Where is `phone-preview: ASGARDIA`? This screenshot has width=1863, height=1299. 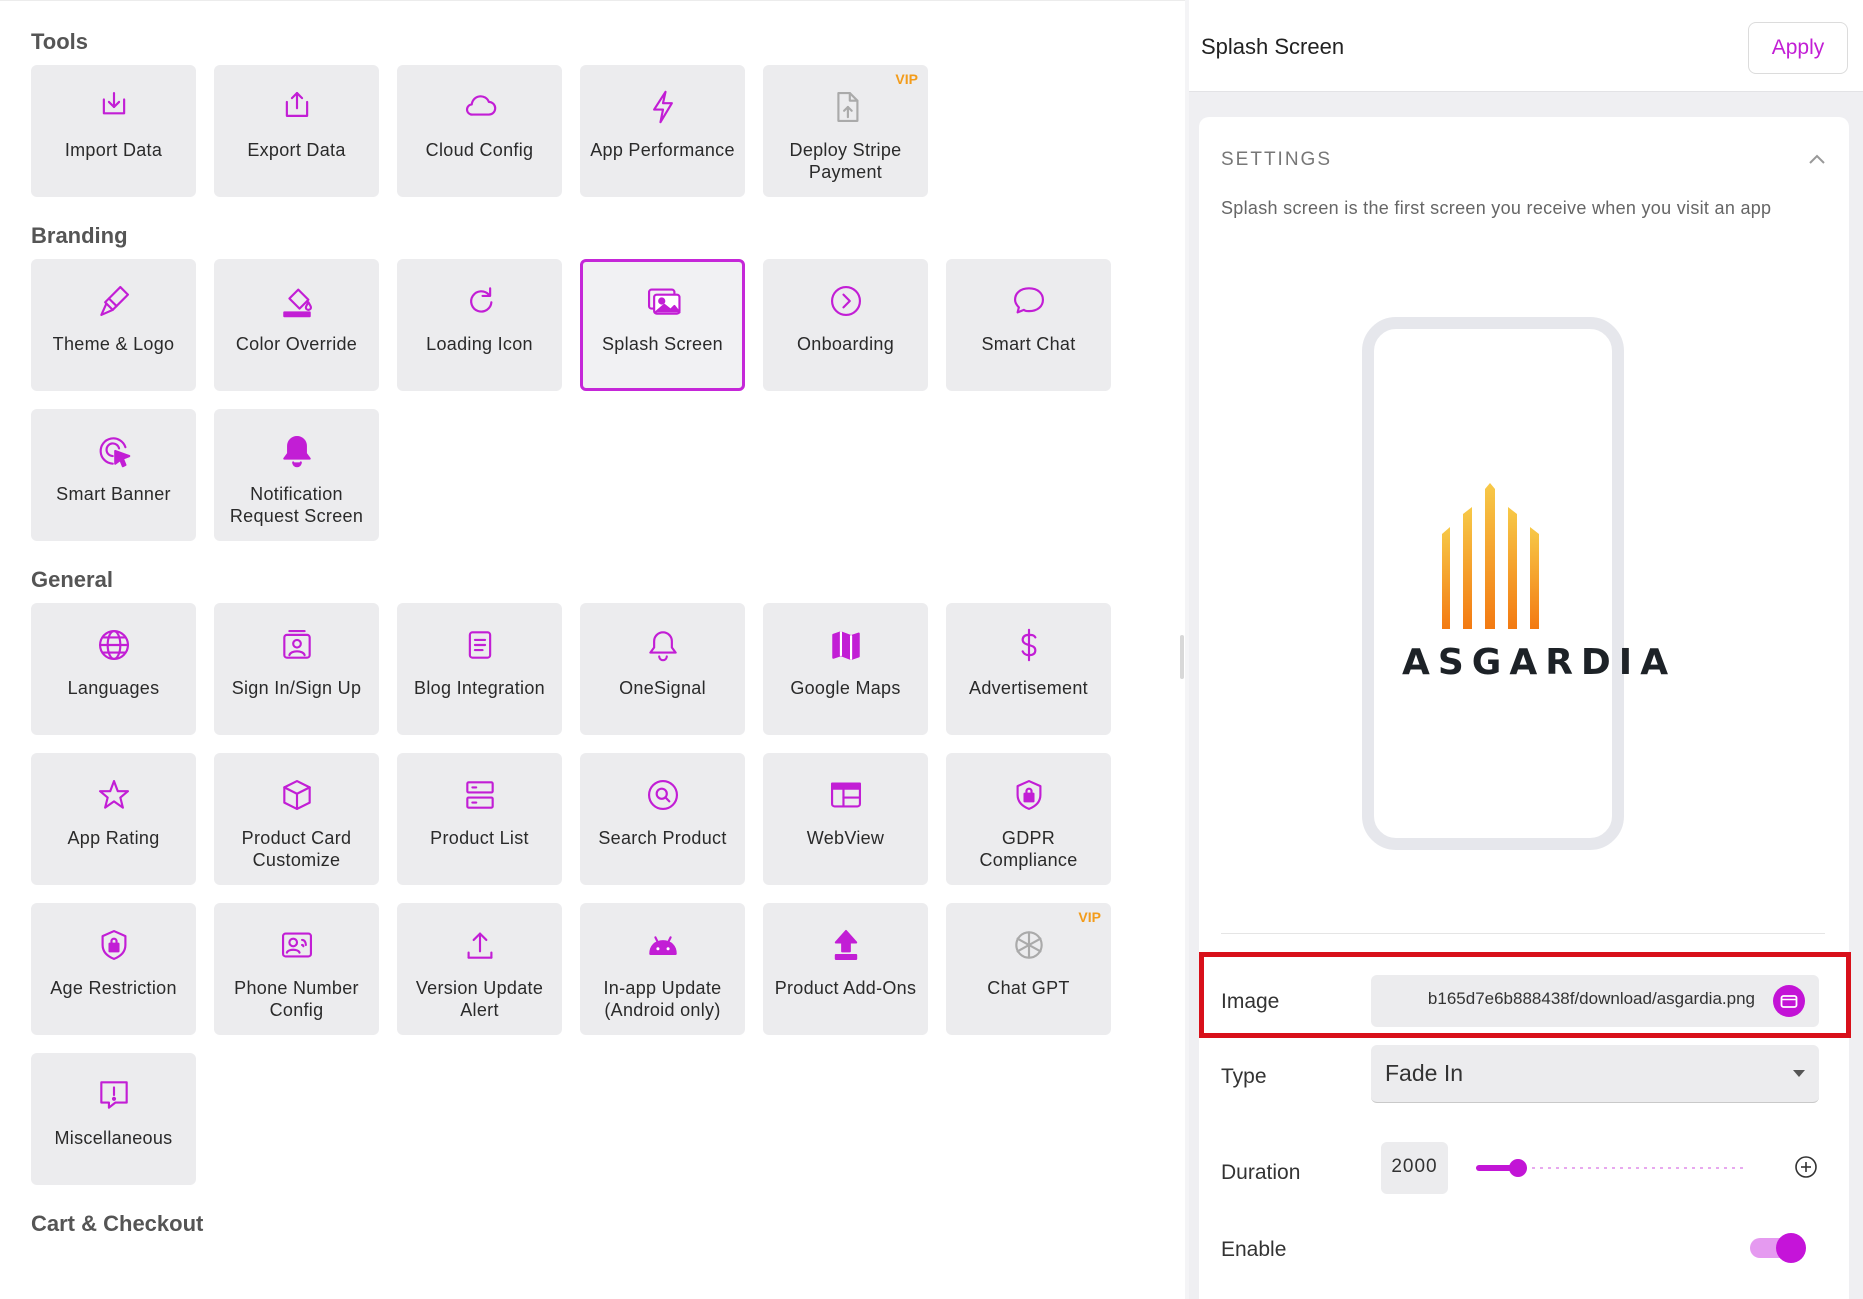
phone-preview: ASGARDIA is located at coordinates (1515, 583).